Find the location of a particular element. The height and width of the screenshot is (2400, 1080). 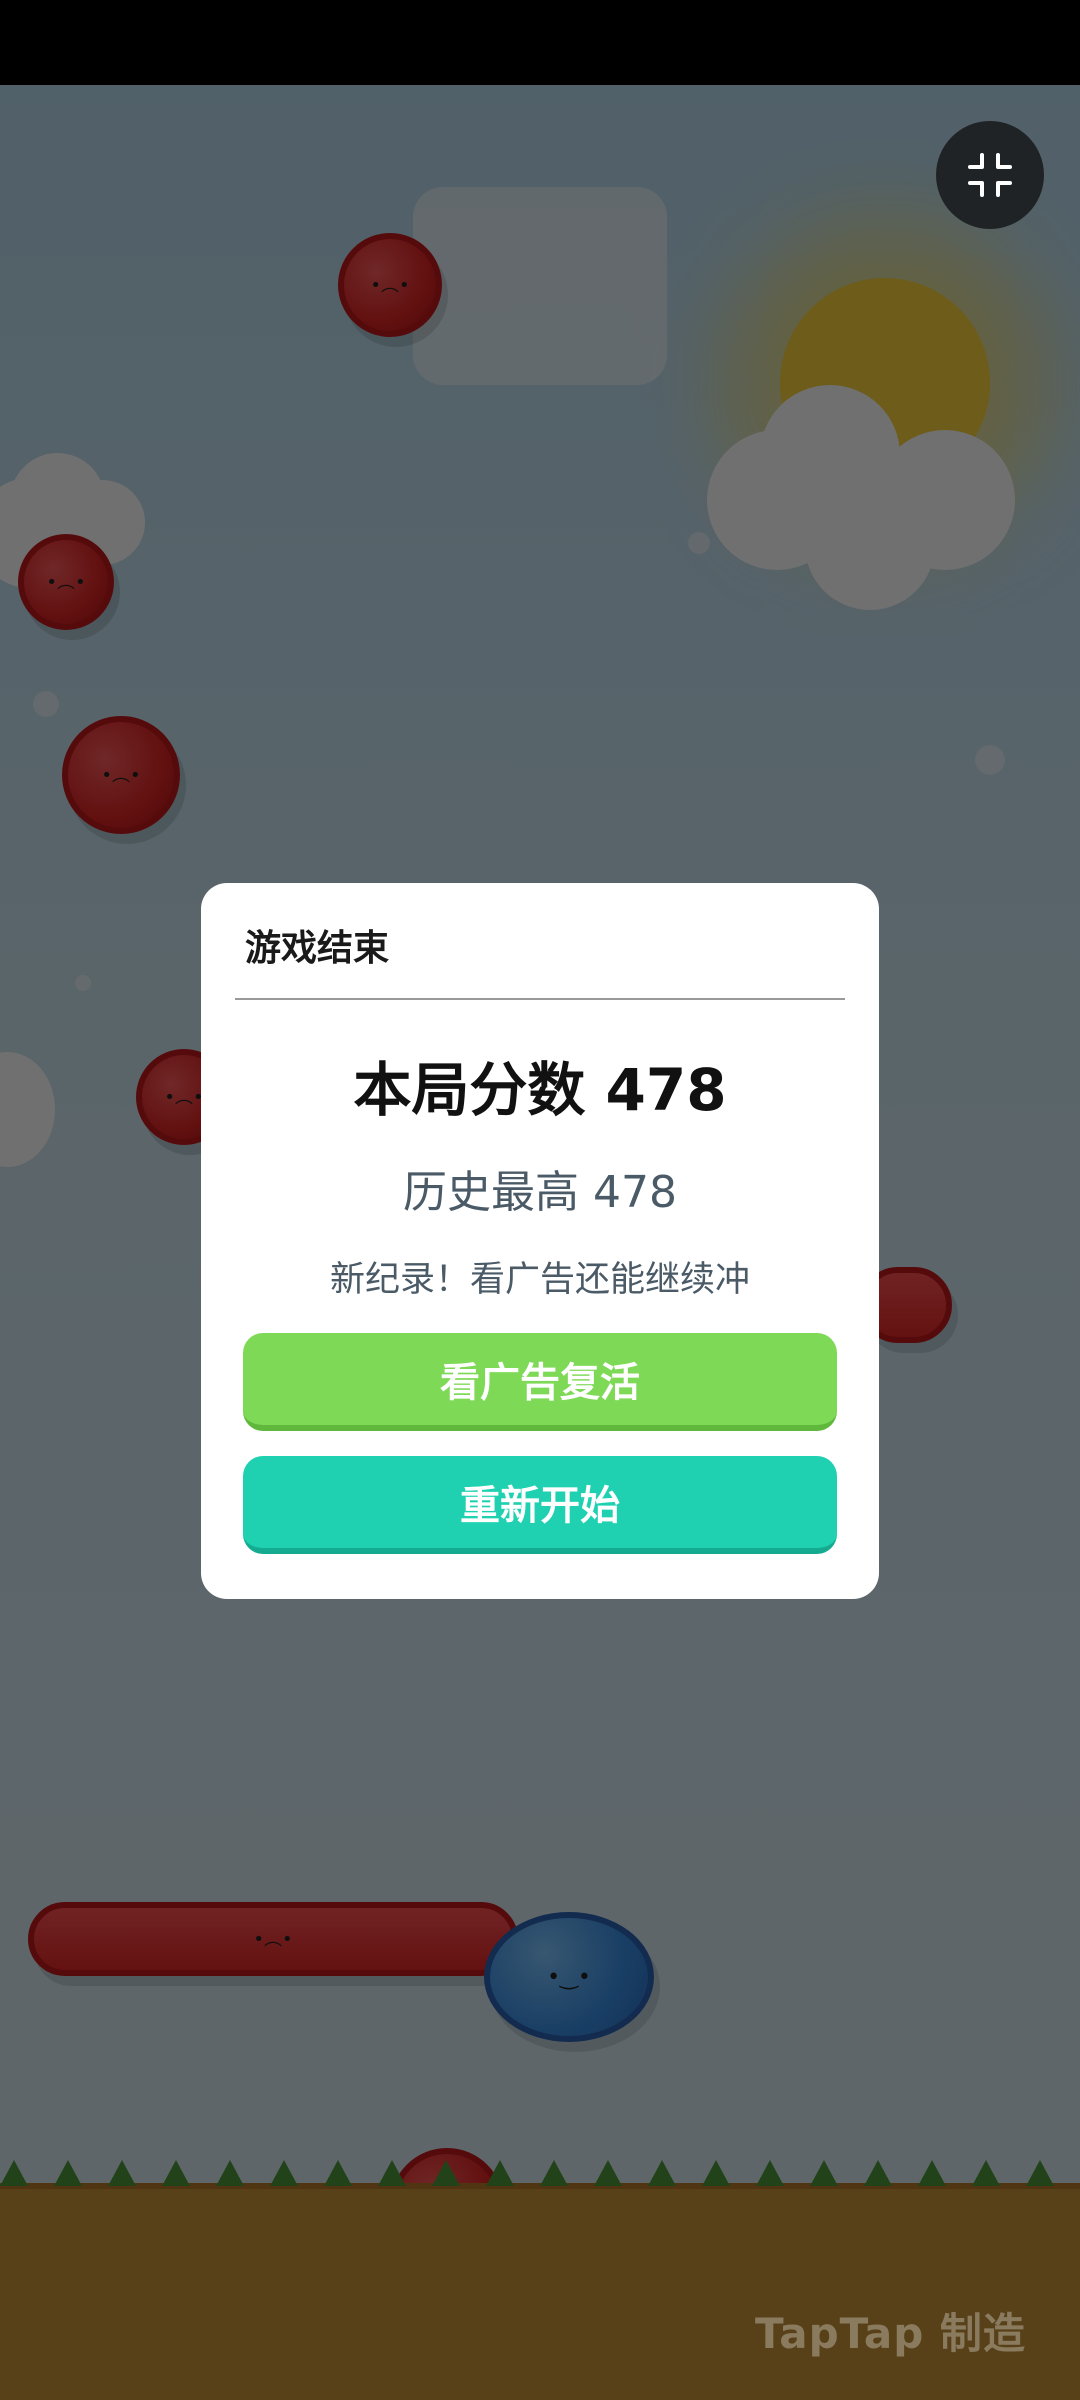

watch-ad-revive-button: 看广告复活 is located at coordinates (540, 1382).